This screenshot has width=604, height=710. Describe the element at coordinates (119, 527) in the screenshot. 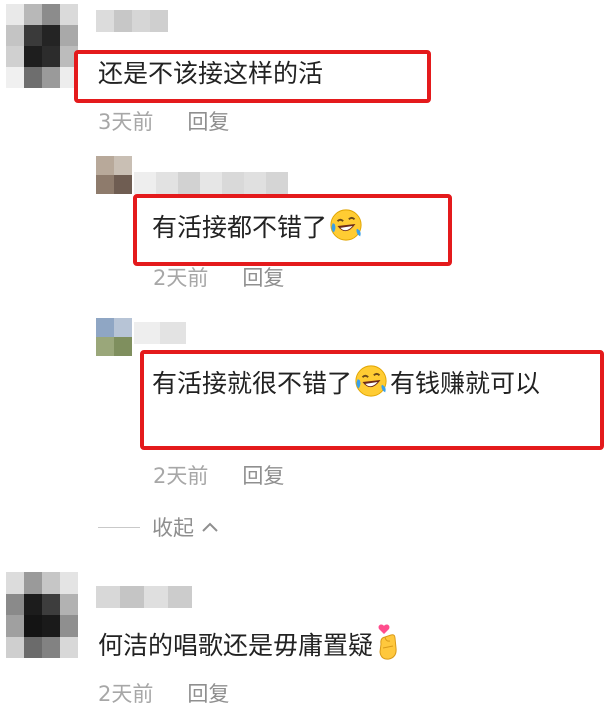

I see `divider` at that location.